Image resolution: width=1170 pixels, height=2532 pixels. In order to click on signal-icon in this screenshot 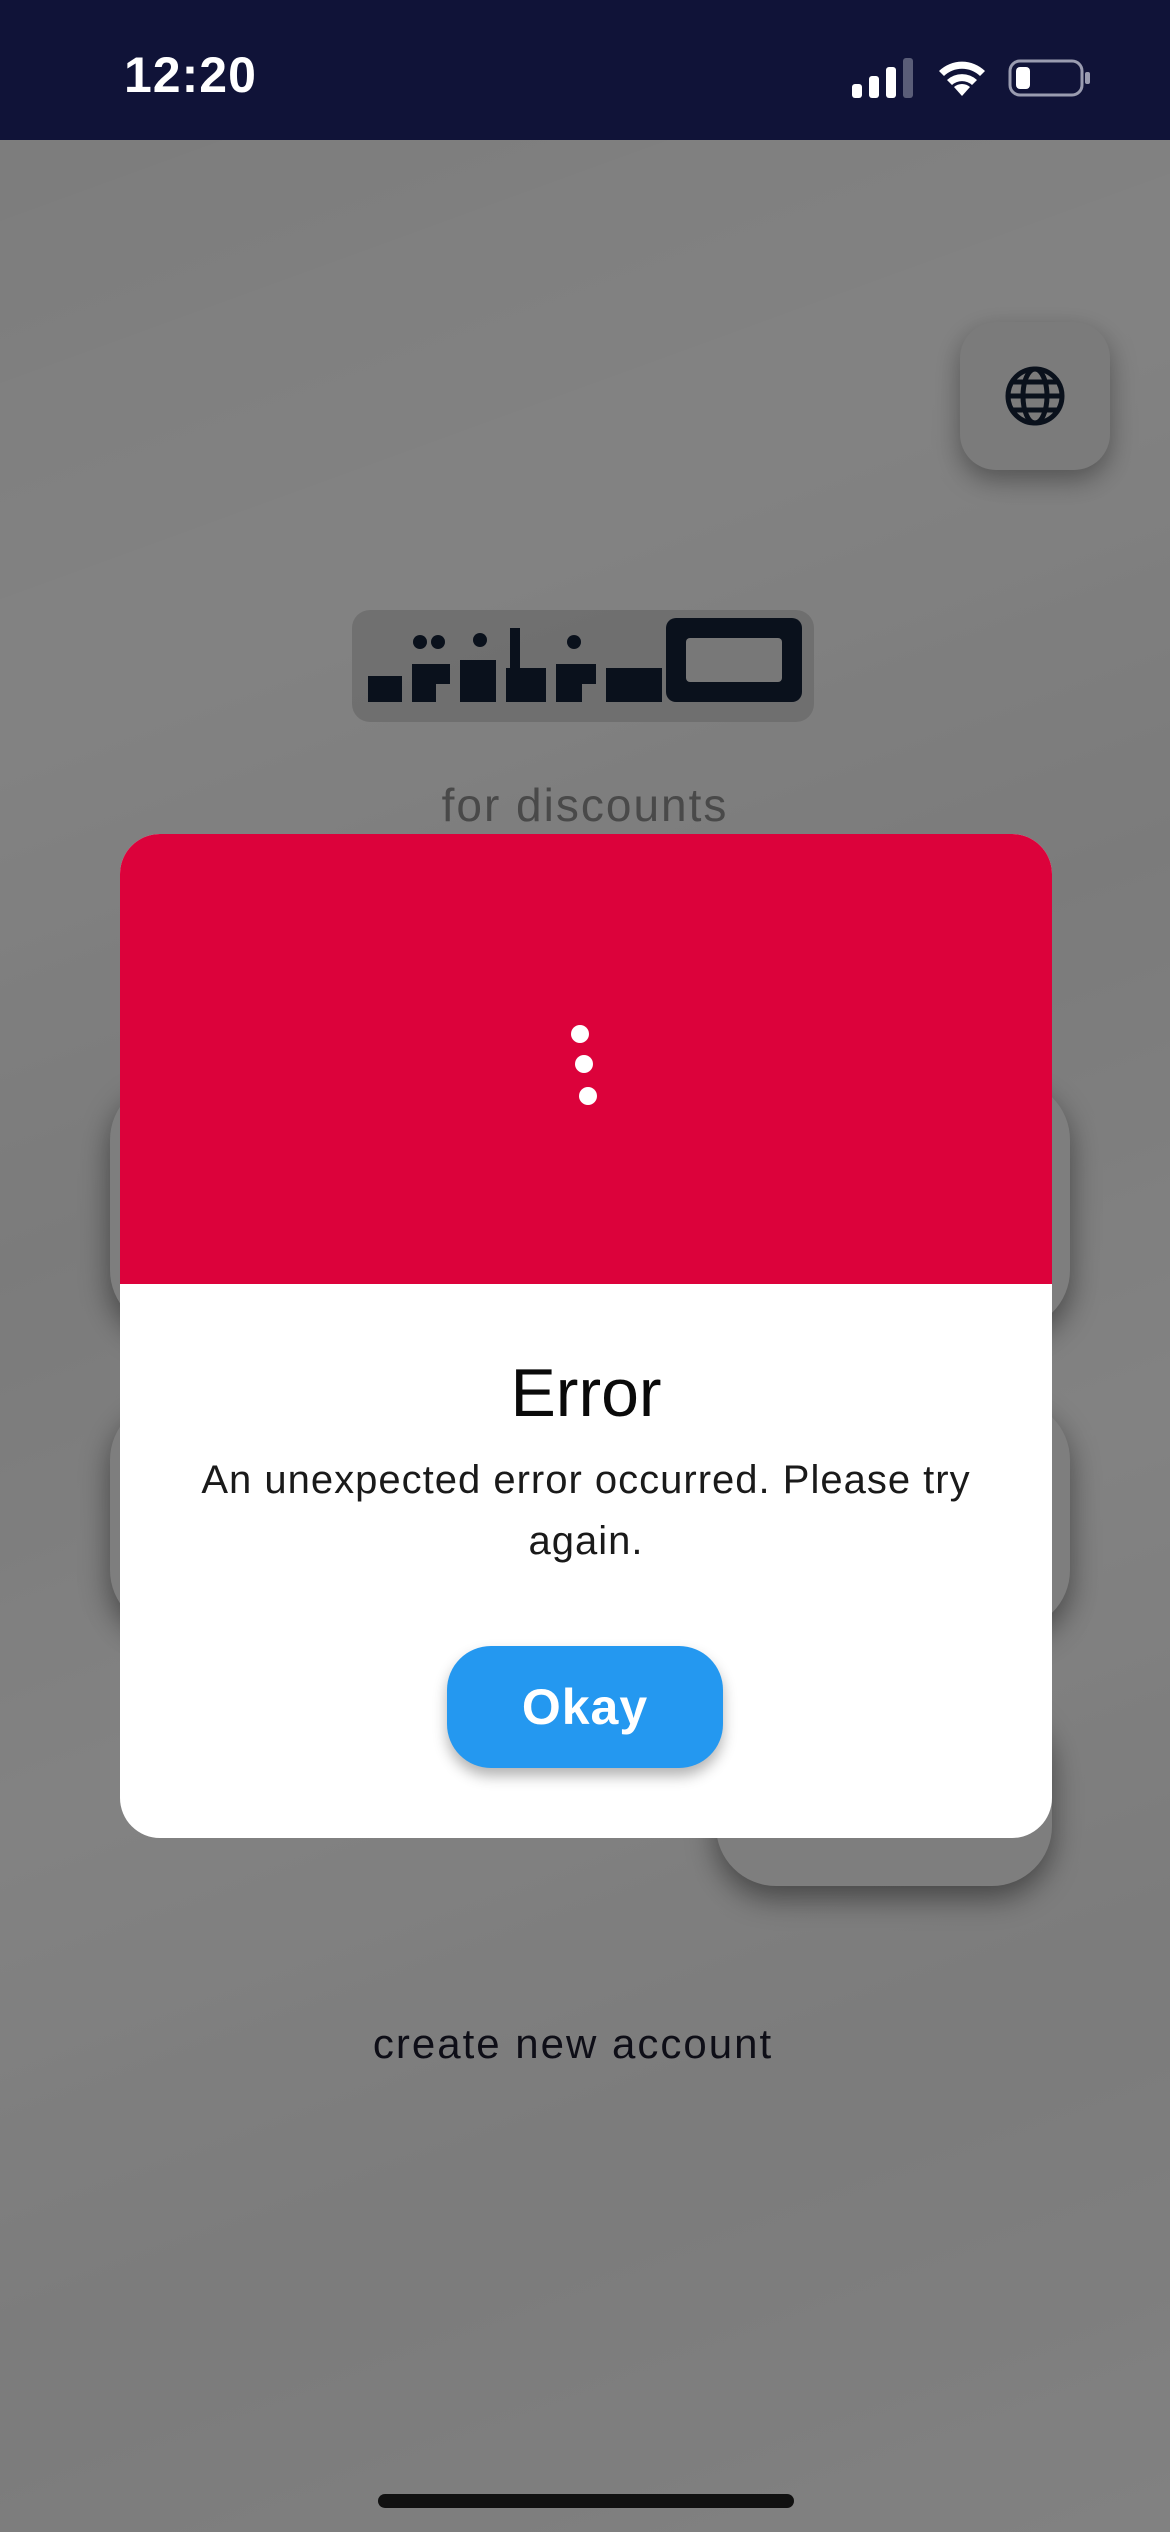, I will do `click(882, 78)`.